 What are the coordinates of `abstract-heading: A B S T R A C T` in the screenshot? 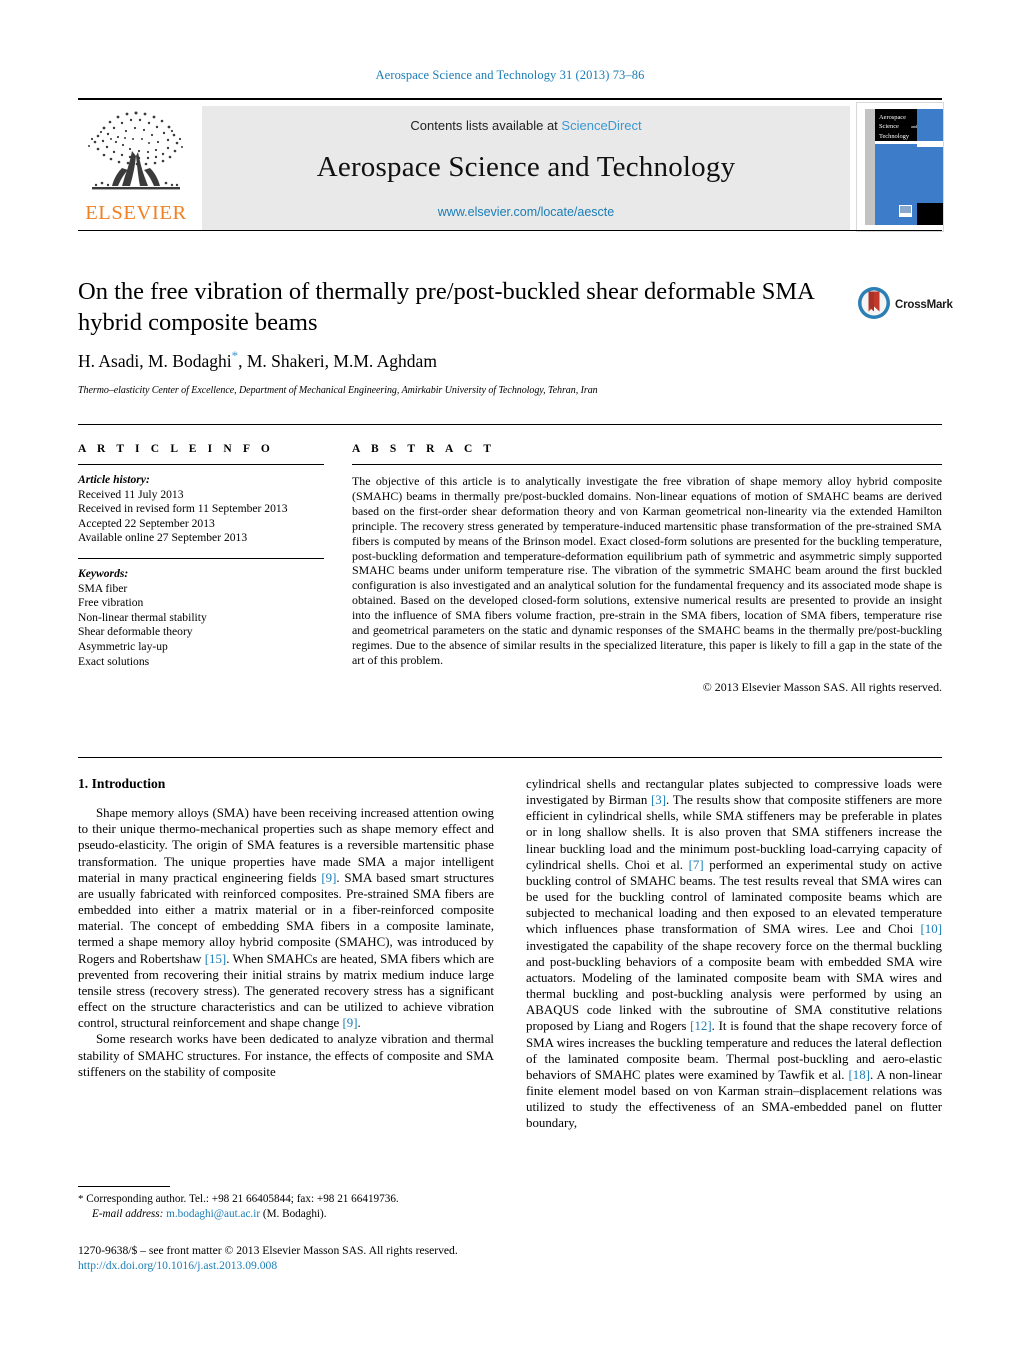 It's located at (424, 449).